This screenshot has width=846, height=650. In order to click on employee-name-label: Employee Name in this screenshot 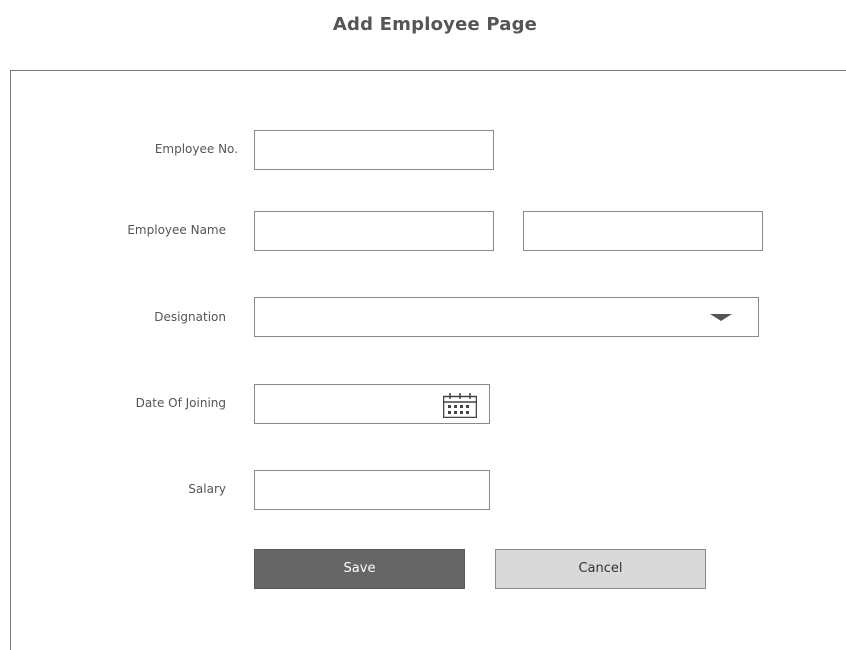, I will do `click(176, 230)`.